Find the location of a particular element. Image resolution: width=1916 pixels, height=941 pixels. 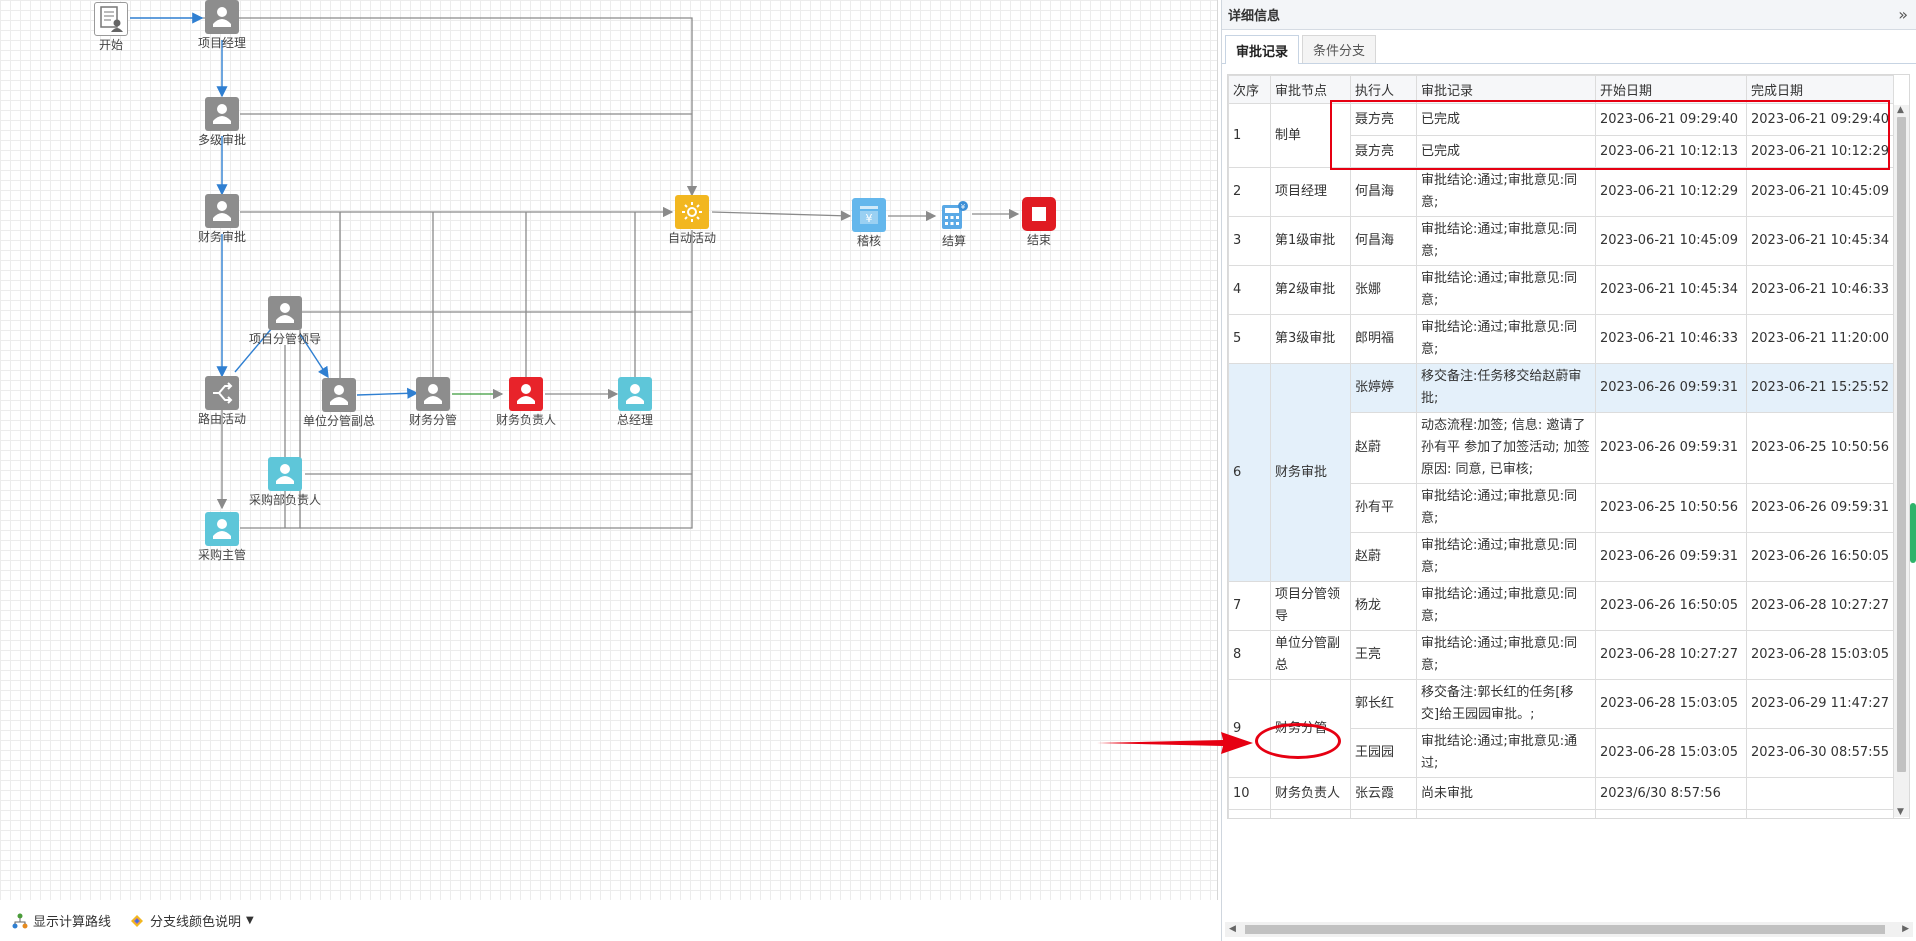

cell-user: 张云霞 is located at coordinates (1383, 793).